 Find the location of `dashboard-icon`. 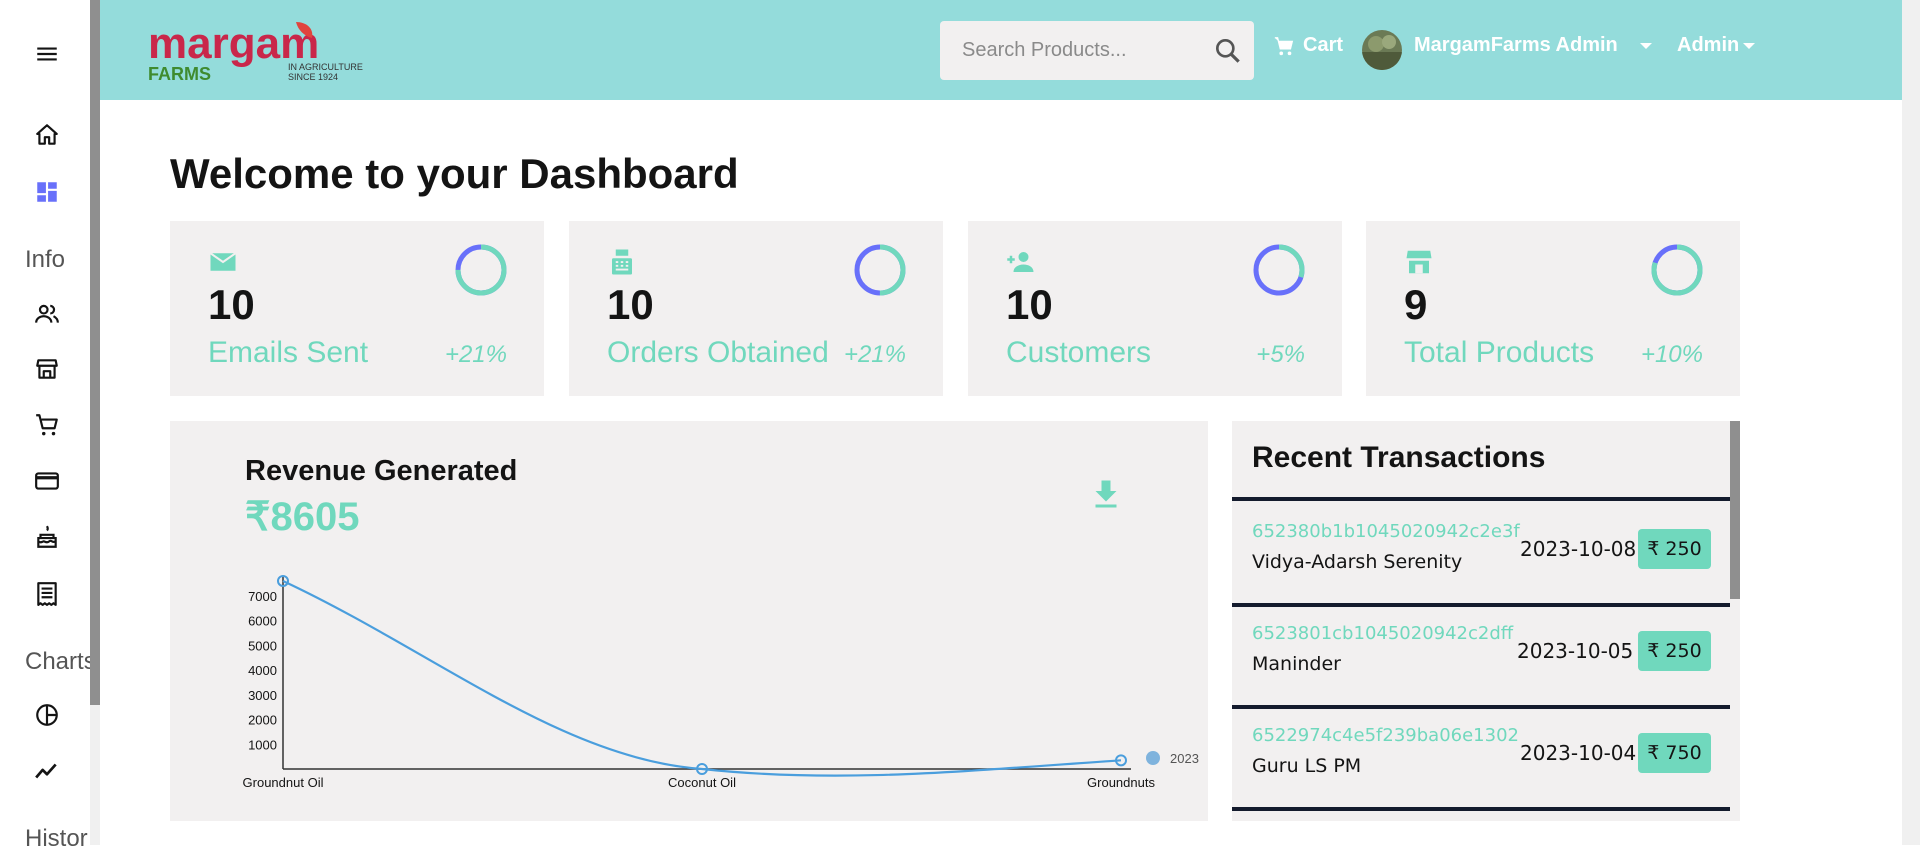

dashboard-icon is located at coordinates (47, 192).